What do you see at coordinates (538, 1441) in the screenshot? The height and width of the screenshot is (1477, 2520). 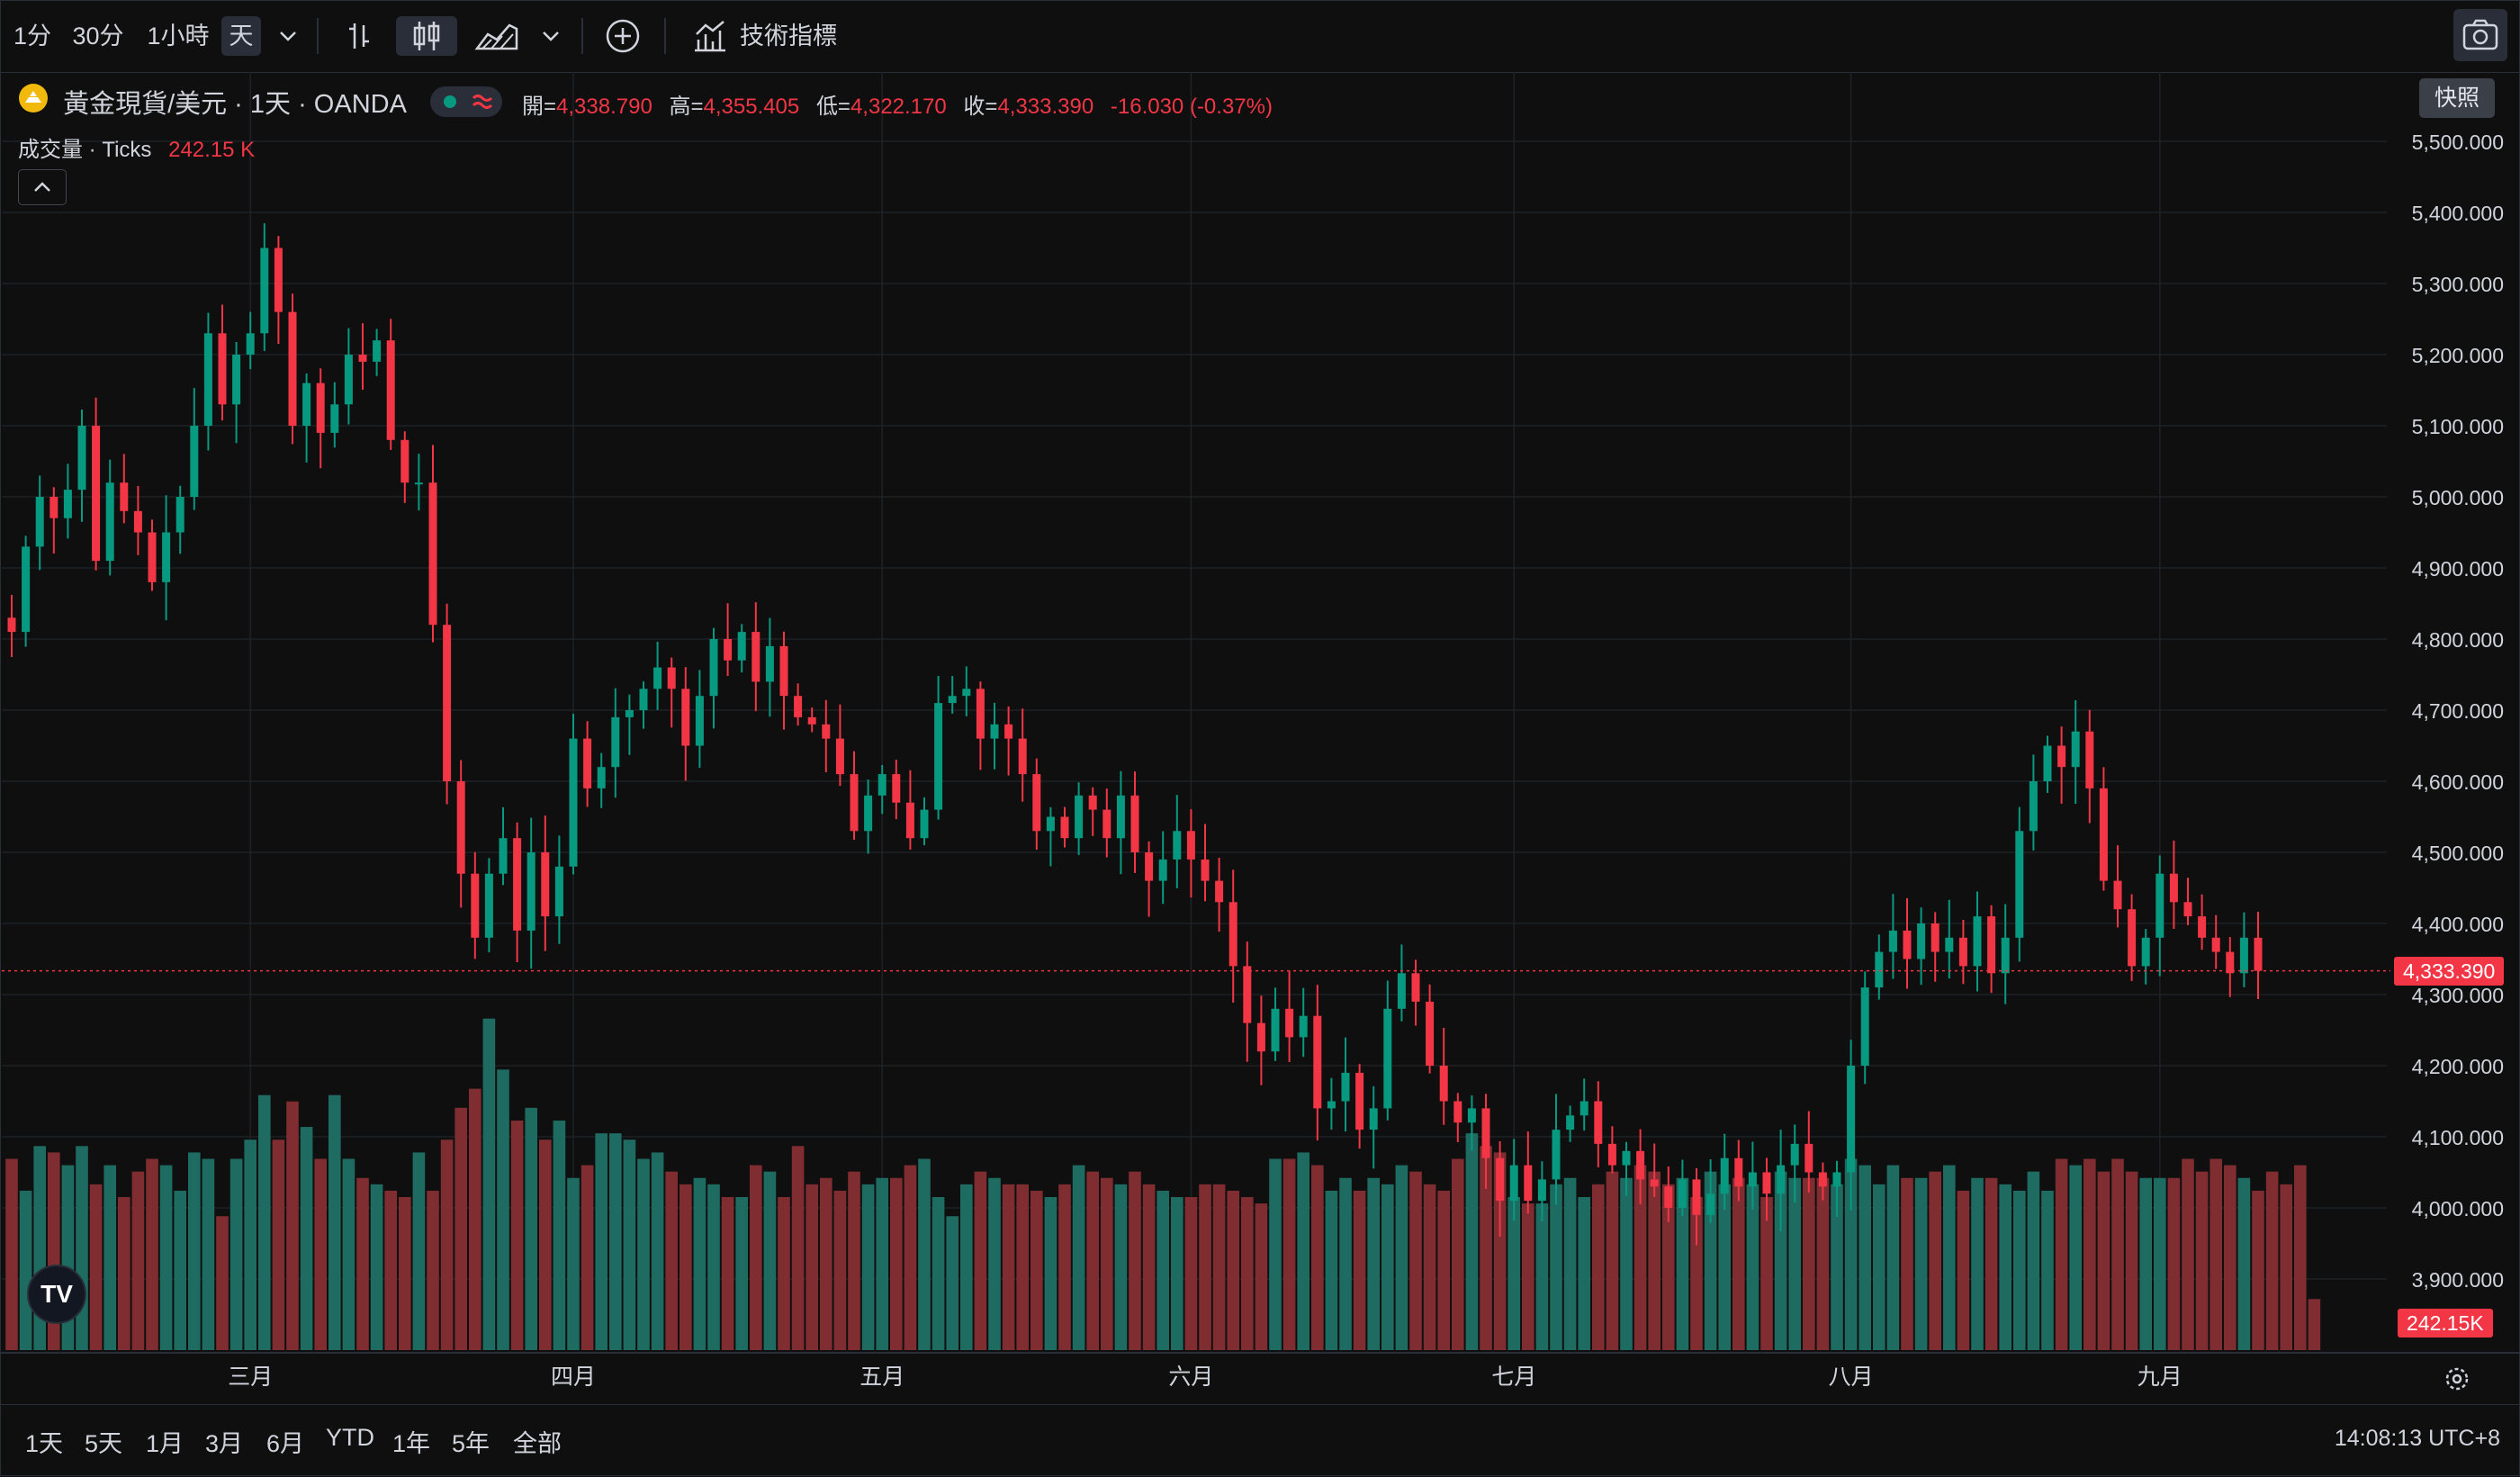 I see `range-all-button: 全部` at bounding box center [538, 1441].